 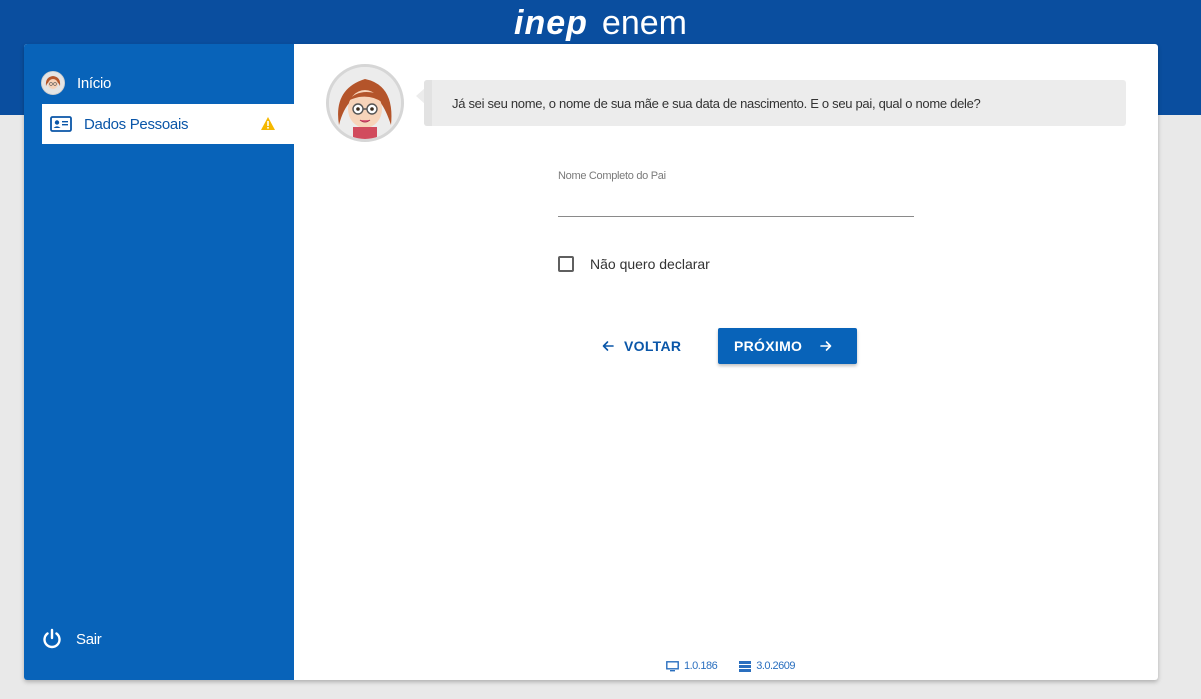 What do you see at coordinates (94, 83) in the screenshot?
I see `sidebar-item-label: Início` at bounding box center [94, 83].